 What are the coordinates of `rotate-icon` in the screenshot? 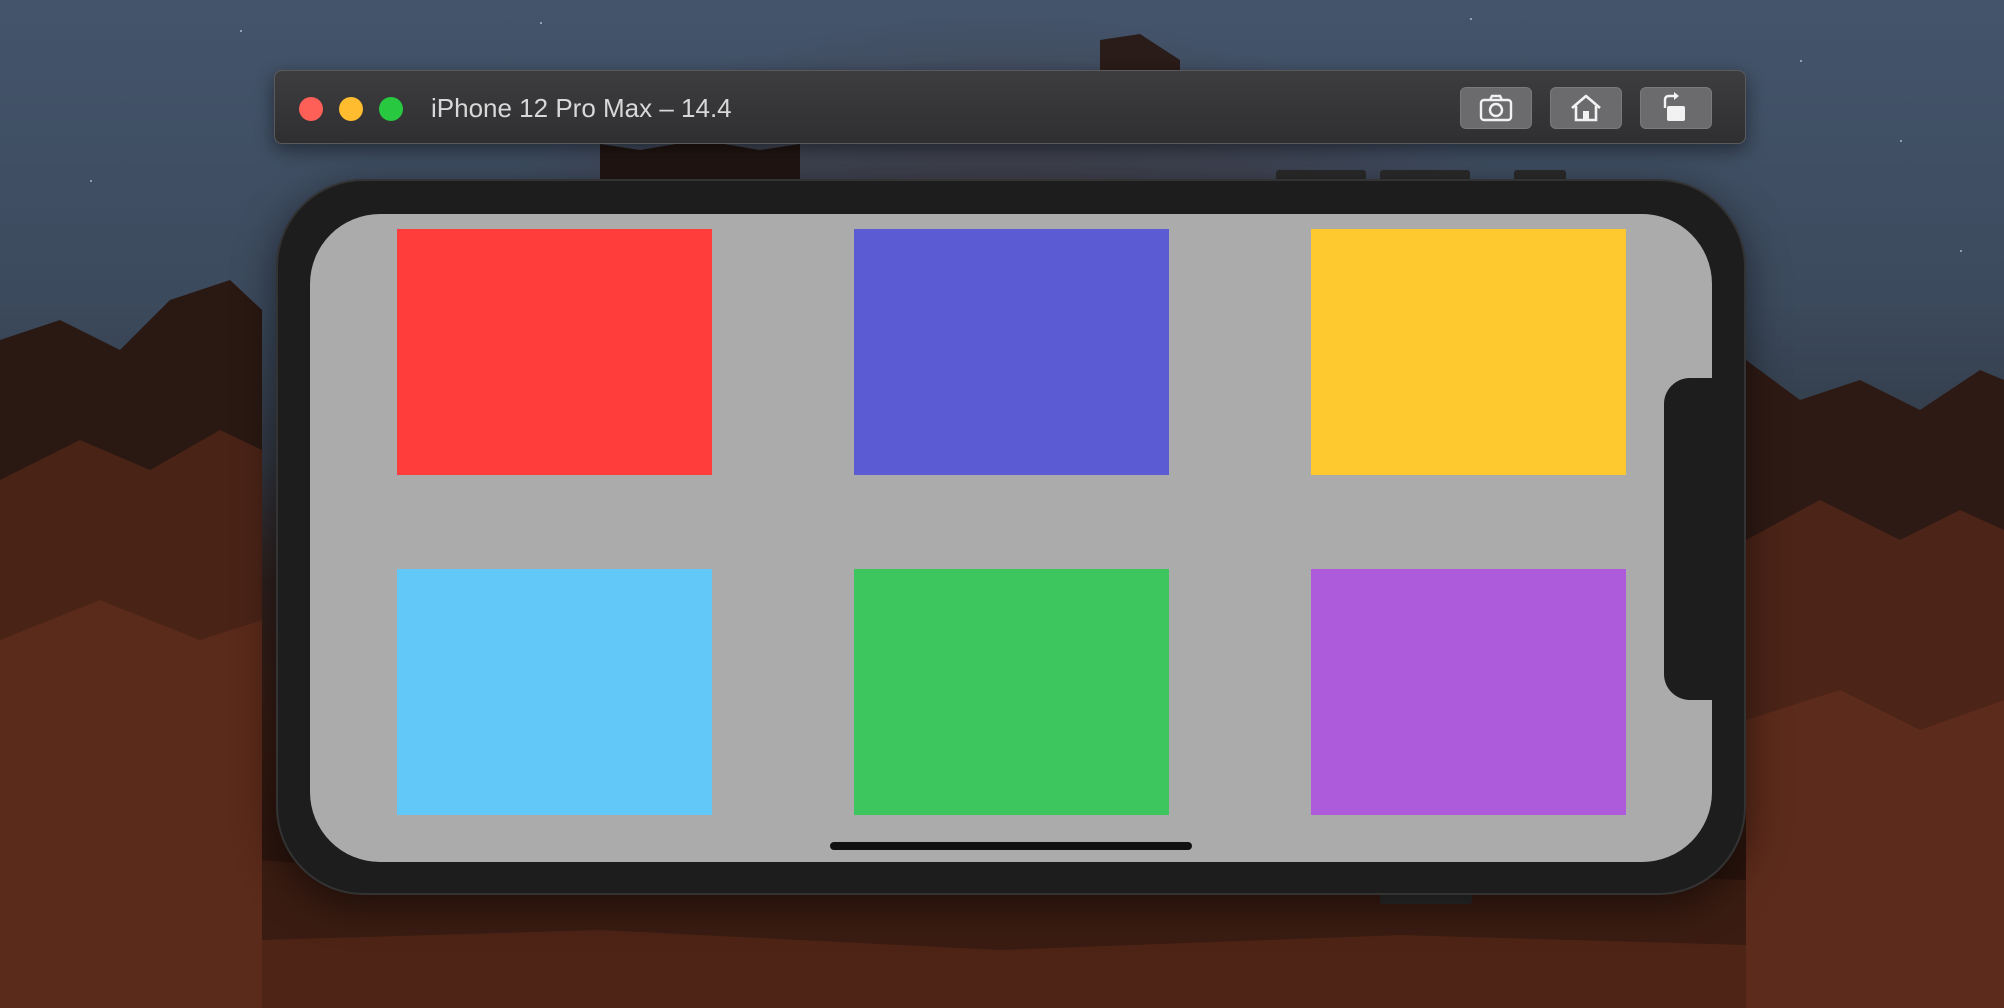 It's located at (1674, 106).